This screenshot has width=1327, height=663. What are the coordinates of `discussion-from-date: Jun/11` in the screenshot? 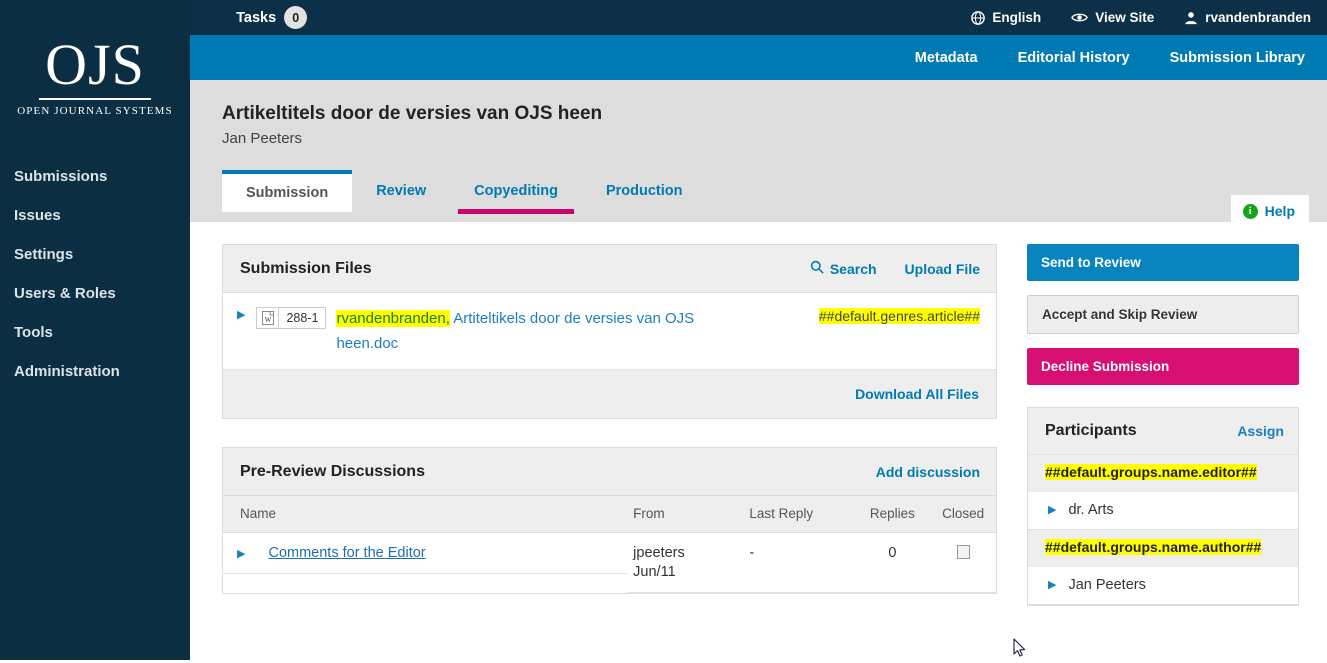 It's located at (654, 572).